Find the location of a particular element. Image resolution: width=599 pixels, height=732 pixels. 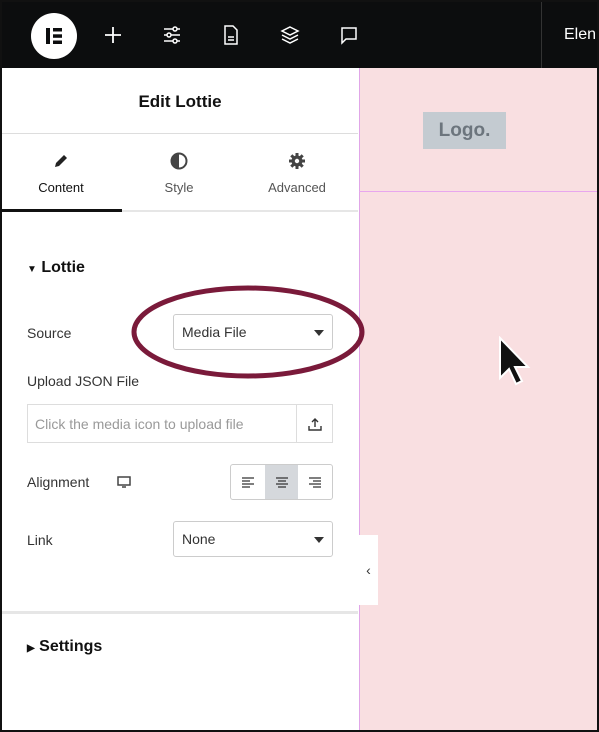

tab-label: Content is located at coordinates (61, 187).